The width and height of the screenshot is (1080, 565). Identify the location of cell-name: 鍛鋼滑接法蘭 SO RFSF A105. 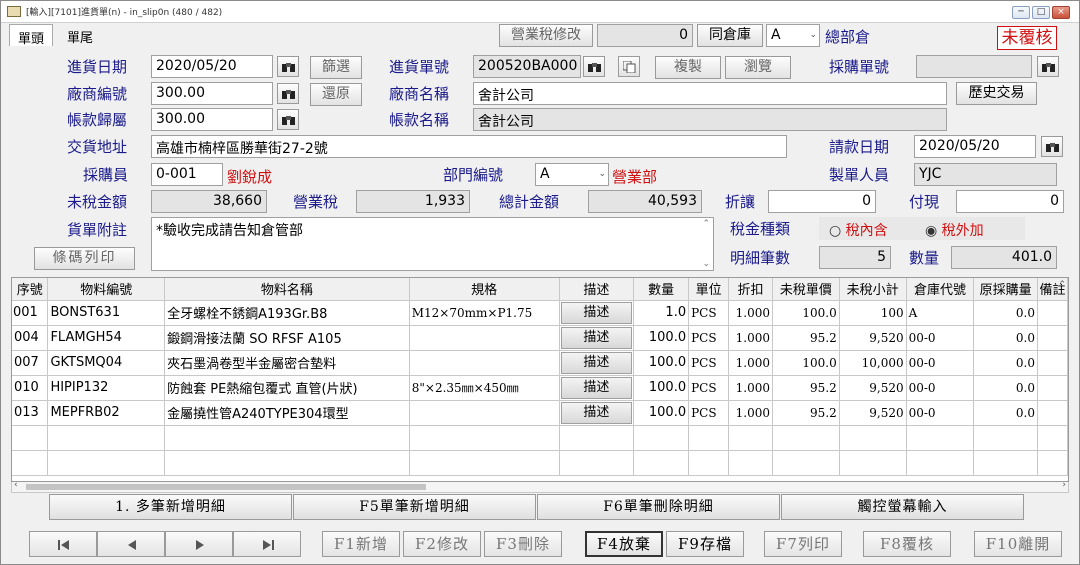
(287, 338).